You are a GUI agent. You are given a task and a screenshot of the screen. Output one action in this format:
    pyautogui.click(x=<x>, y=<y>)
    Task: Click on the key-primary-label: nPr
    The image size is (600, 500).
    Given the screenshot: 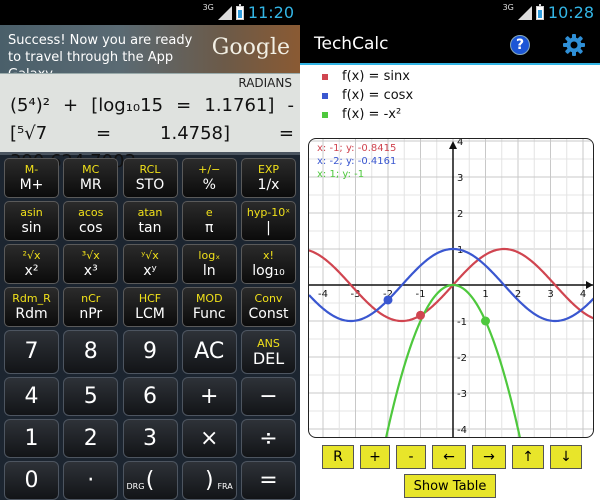 What is the action you would take?
    pyautogui.click(x=91, y=313)
    